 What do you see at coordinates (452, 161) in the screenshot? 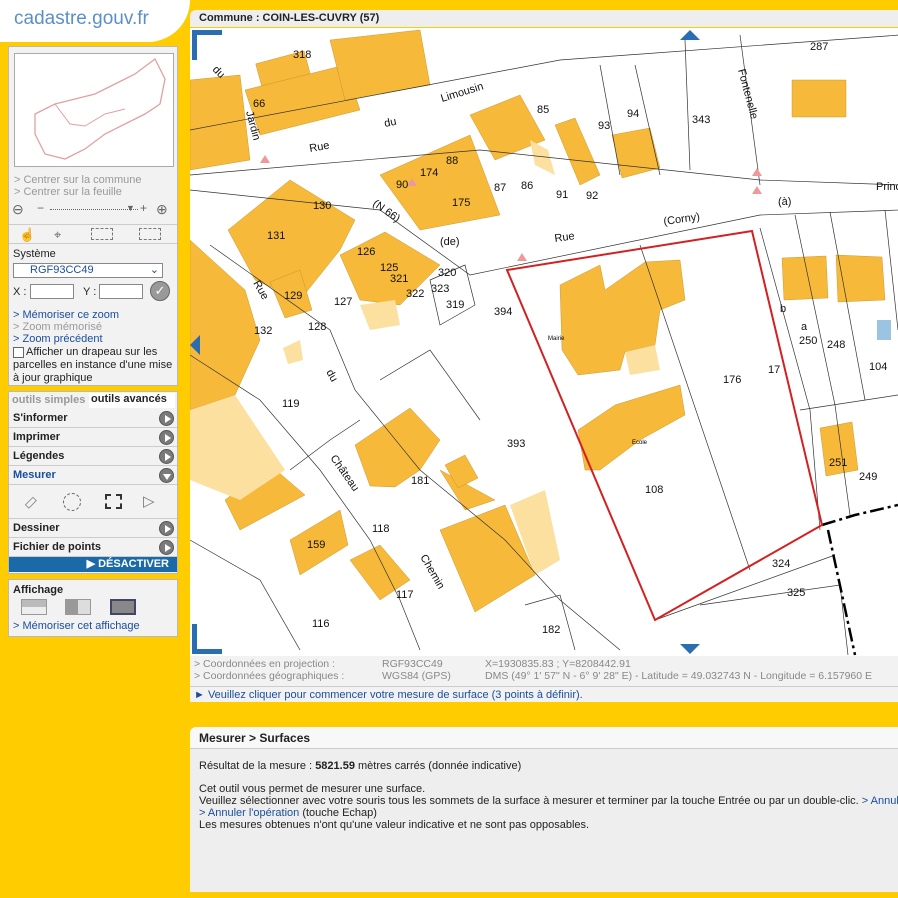
I see `parcel-number: 88` at bounding box center [452, 161].